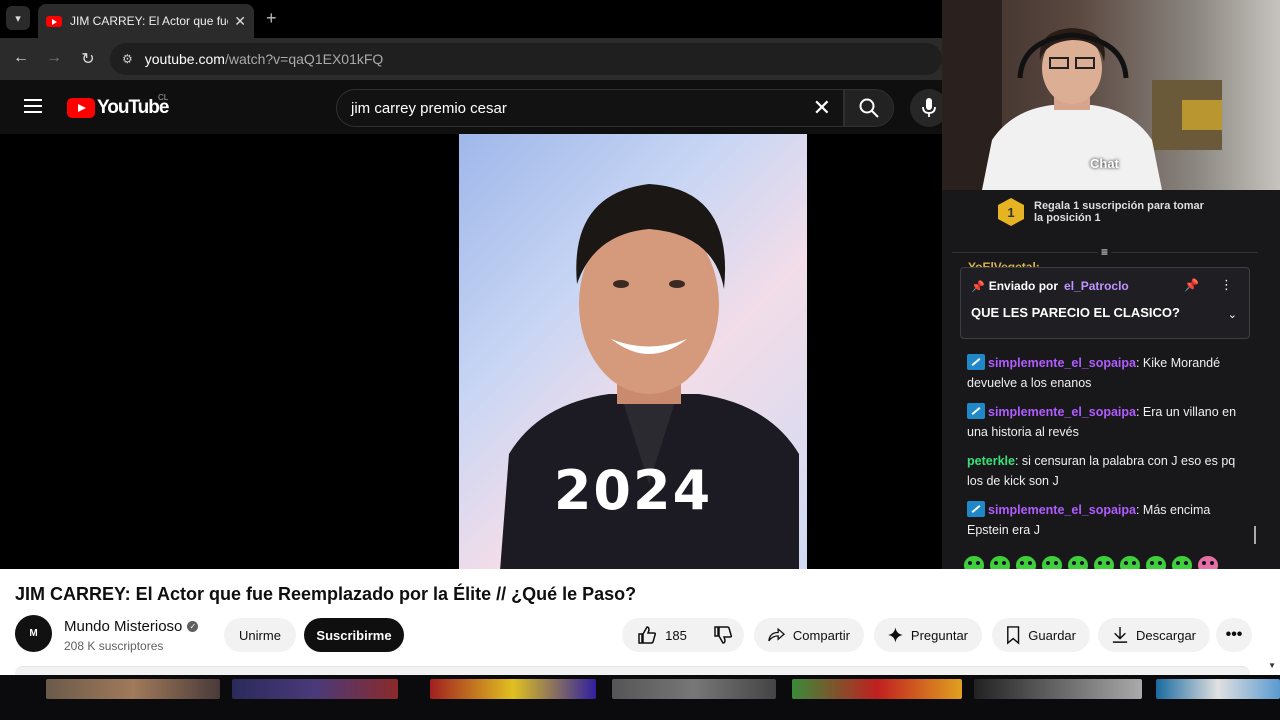 The image size is (1280, 720). Describe the element at coordinates (1232, 314) in the screenshot. I see `chevron-down-icon: ⌄` at that location.